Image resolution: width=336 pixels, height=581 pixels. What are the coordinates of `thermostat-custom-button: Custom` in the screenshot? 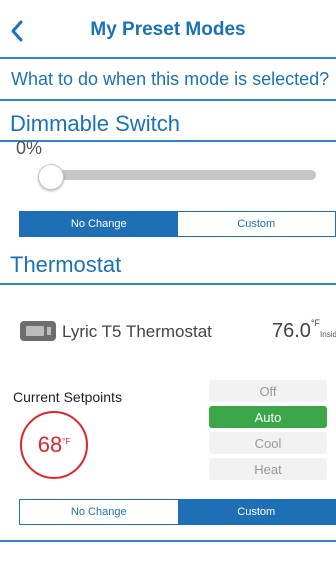 It's located at (256, 512).